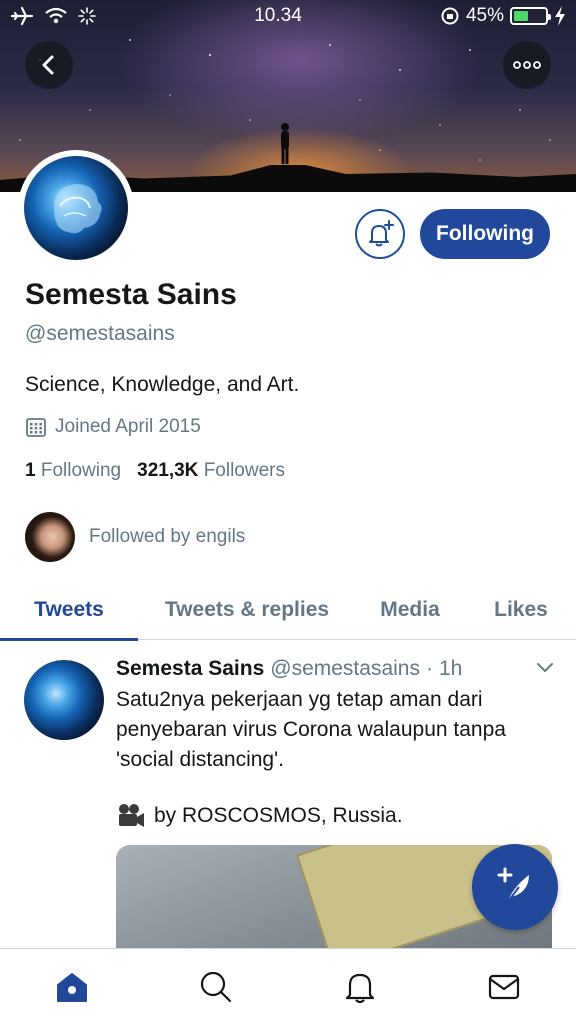 This screenshot has height=1024, width=576. What do you see at coordinates (56, 15) in the screenshot?
I see `wifi-icon` at bounding box center [56, 15].